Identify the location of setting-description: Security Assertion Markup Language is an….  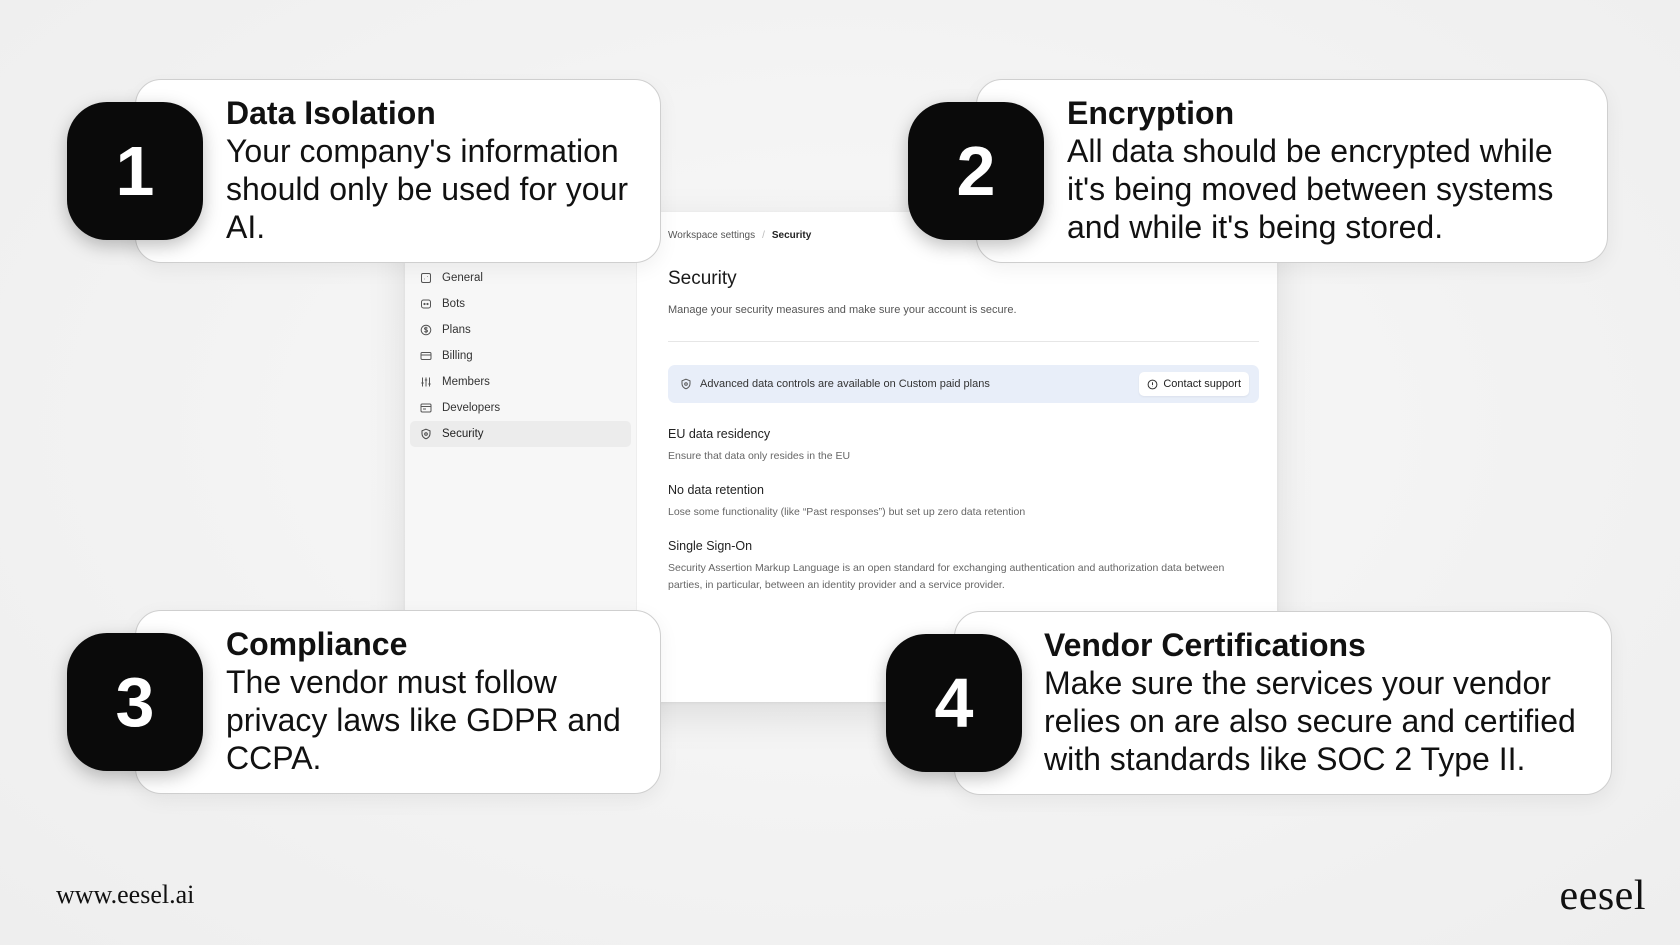
(946, 576).